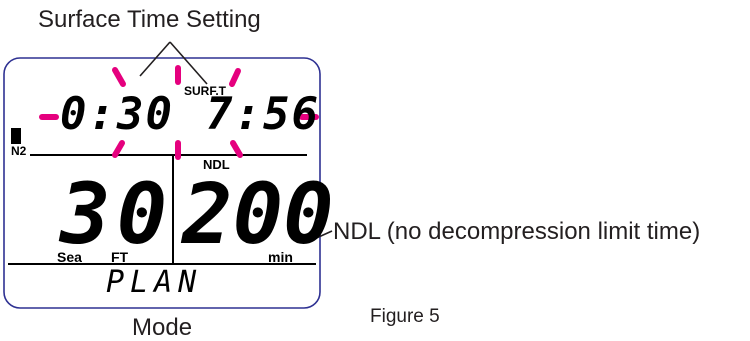 The height and width of the screenshot is (341, 750). Describe the element at coordinates (263, 114) in the screenshot. I see `surface-time-readout: 7:56` at that location.